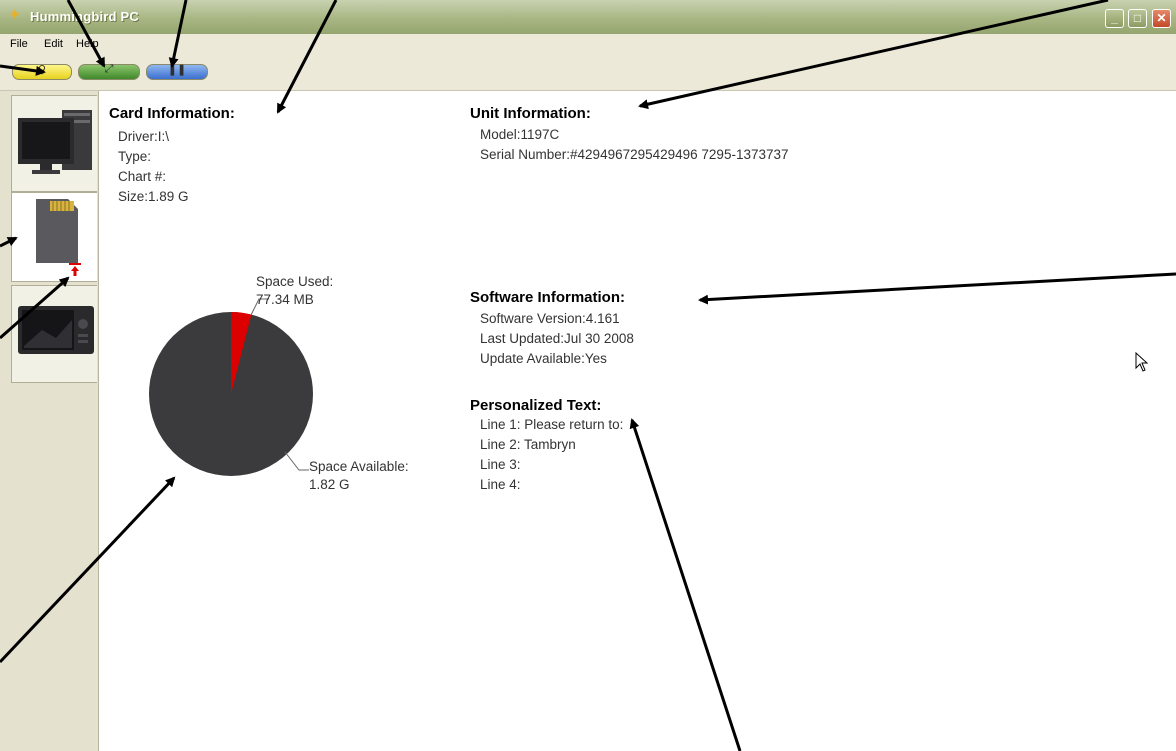 This screenshot has width=1176, height=751. What do you see at coordinates (35, 308) in the screenshot?
I see `arrow-to-eject` at bounding box center [35, 308].